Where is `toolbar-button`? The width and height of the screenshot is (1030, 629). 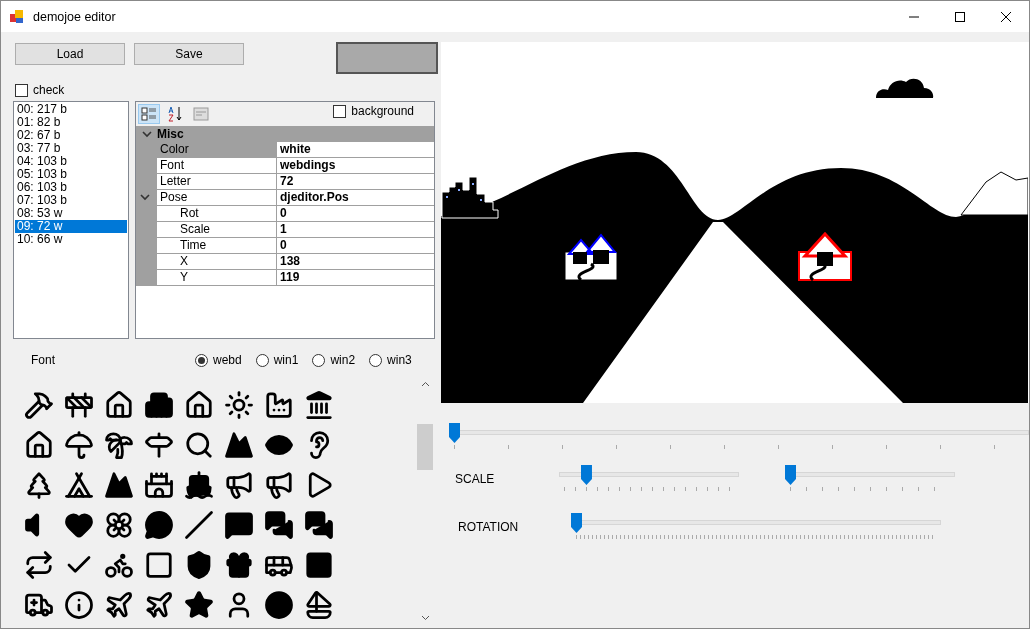 toolbar-button is located at coordinates (149, 114).